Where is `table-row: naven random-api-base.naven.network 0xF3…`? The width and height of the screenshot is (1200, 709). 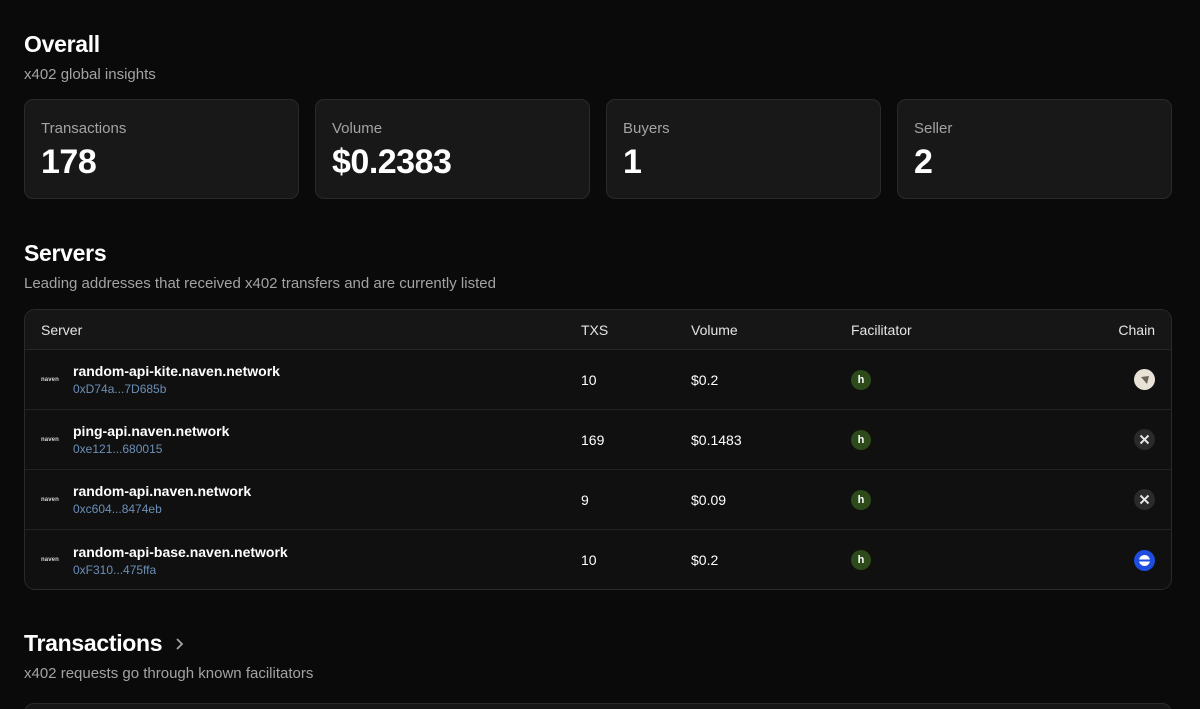 table-row: naven random-api-base.naven.network 0xF3… is located at coordinates (598, 559).